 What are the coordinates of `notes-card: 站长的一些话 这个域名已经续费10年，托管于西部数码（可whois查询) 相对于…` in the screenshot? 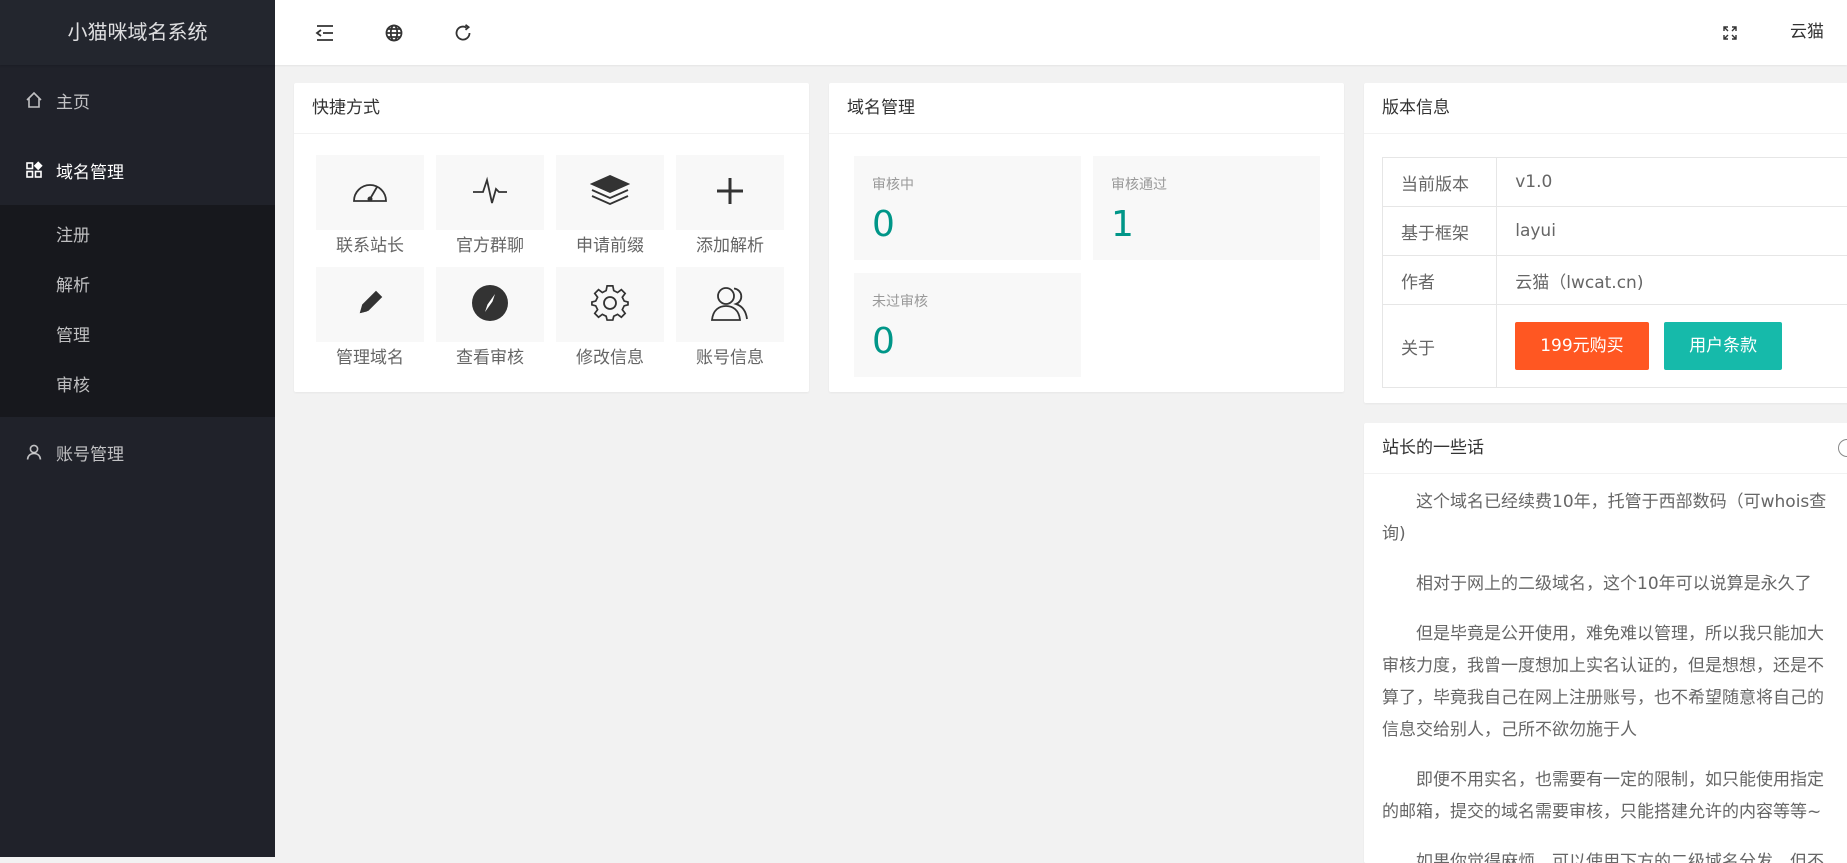 It's located at (1605, 643).